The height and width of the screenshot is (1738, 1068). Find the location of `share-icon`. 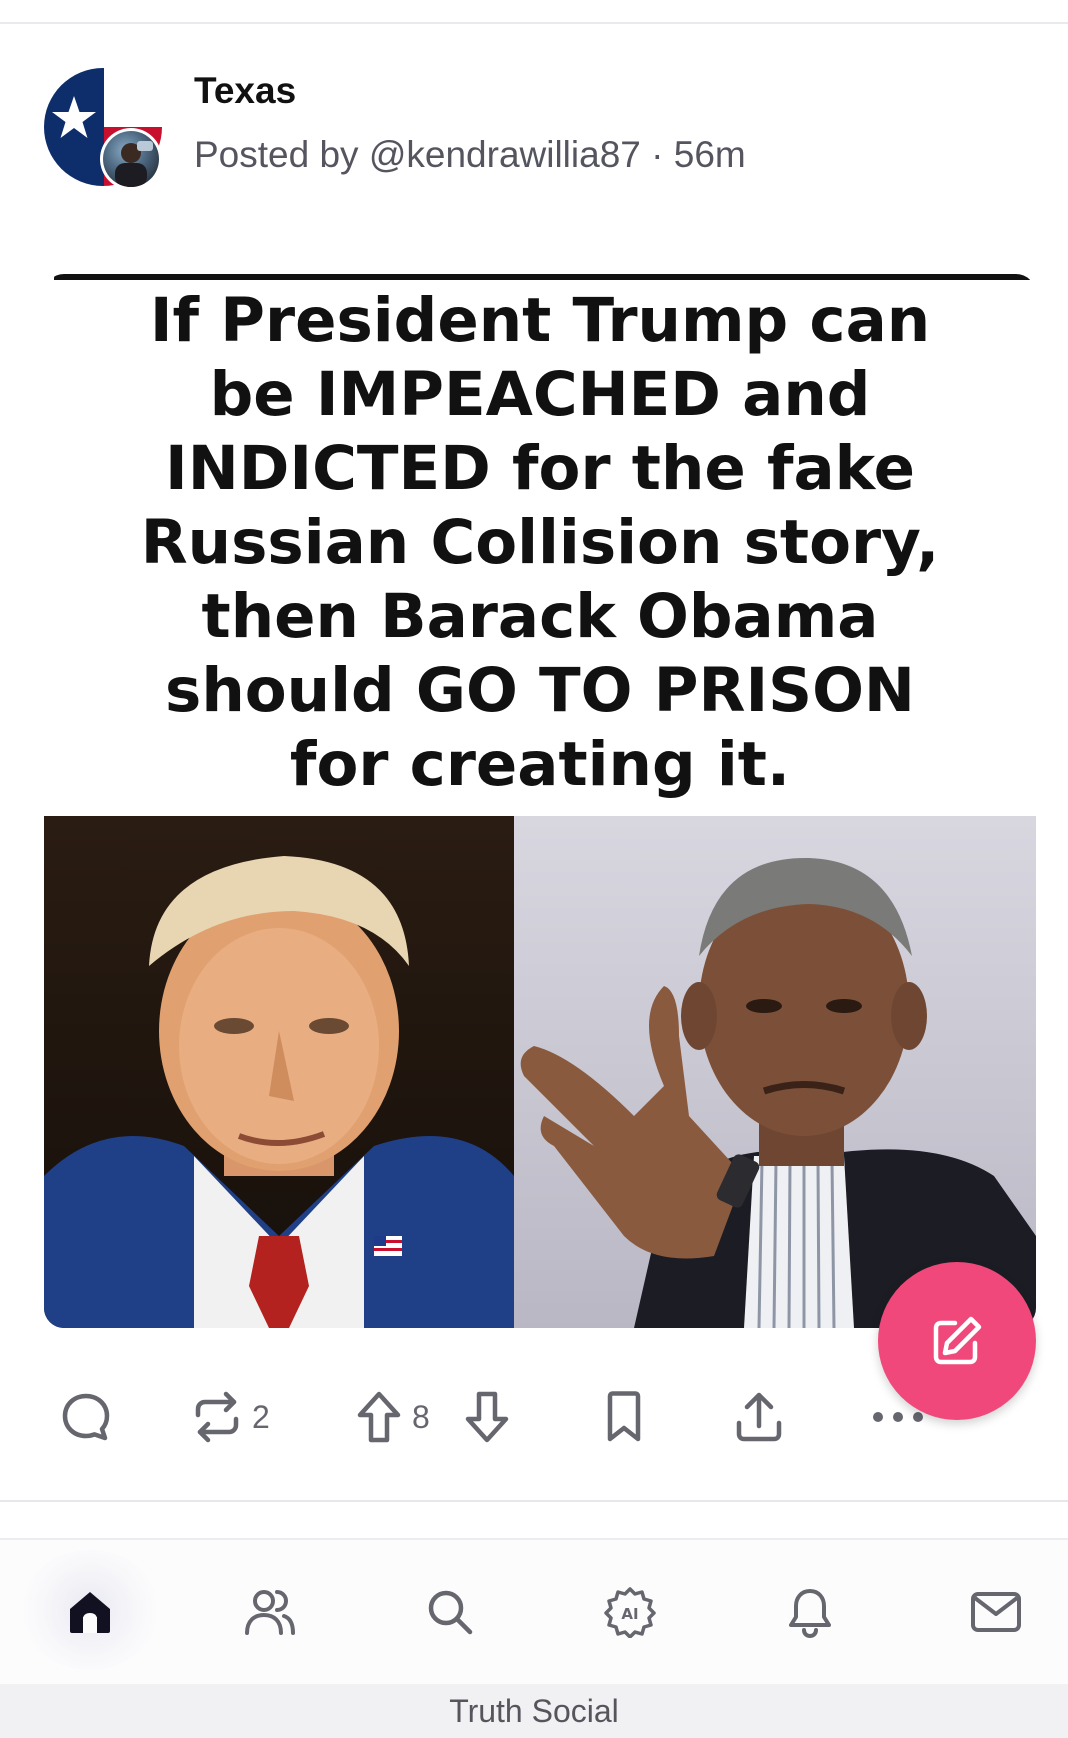

share-icon is located at coordinates (759, 1417).